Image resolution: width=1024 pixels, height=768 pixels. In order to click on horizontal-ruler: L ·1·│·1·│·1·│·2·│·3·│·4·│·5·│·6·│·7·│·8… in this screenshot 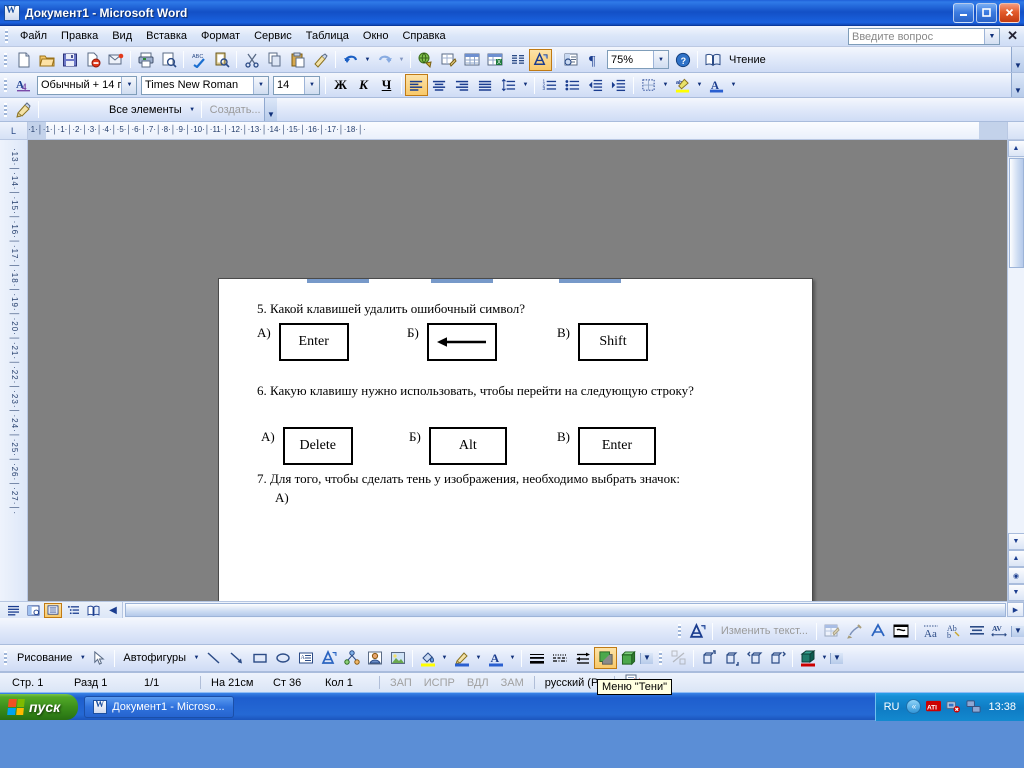, I will do `click(512, 131)`.